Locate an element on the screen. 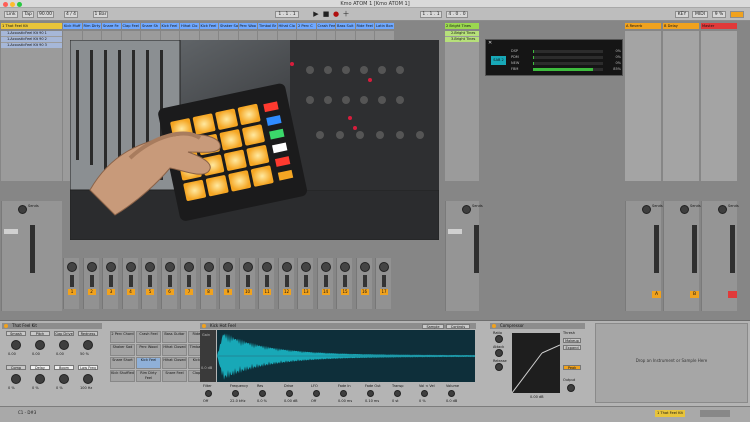 The height and width of the screenshot is (422, 750). track-activator: 8 is located at coordinates (208, 292).